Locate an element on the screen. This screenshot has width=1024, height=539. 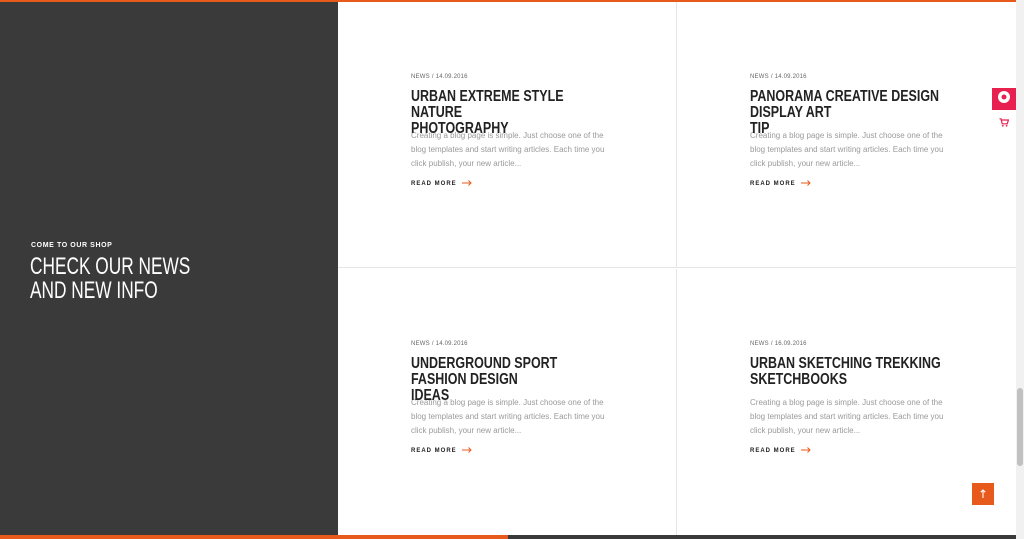
side-toolbar is located at coordinates (1004, 112).